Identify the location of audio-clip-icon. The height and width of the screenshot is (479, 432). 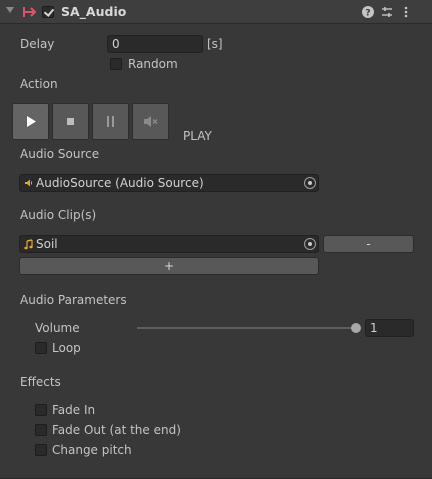
(28, 244).